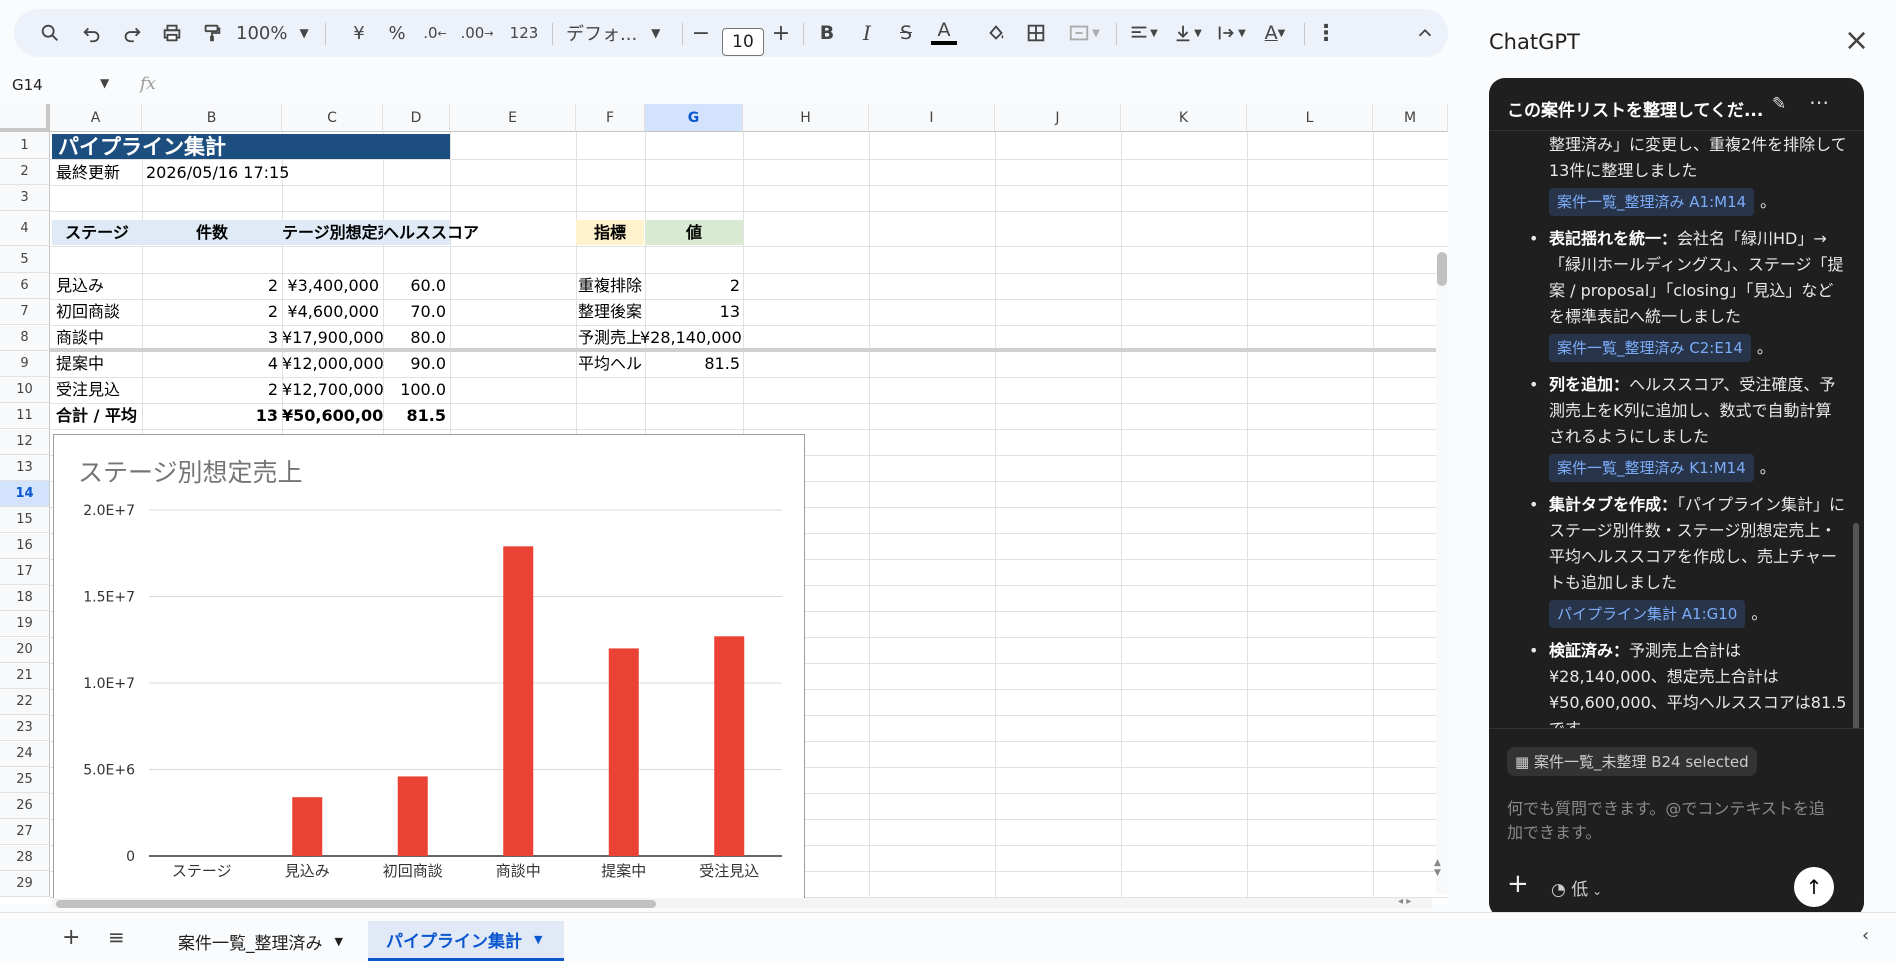 This screenshot has width=1896, height=961. What do you see at coordinates (416, 364) in the screenshot?
I see `data-cell: 90.0` at bounding box center [416, 364].